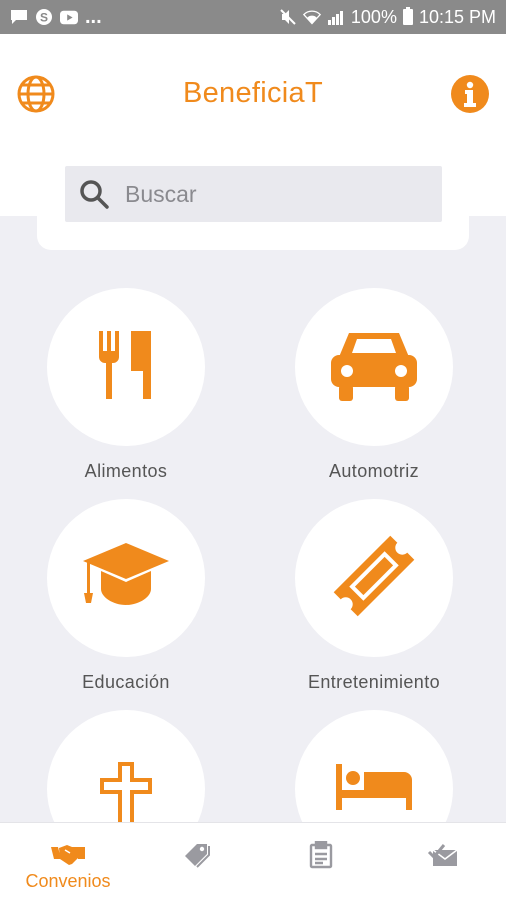 This screenshot has height=900, width=506. I want to click on nav-promociones, so click(198, 861).